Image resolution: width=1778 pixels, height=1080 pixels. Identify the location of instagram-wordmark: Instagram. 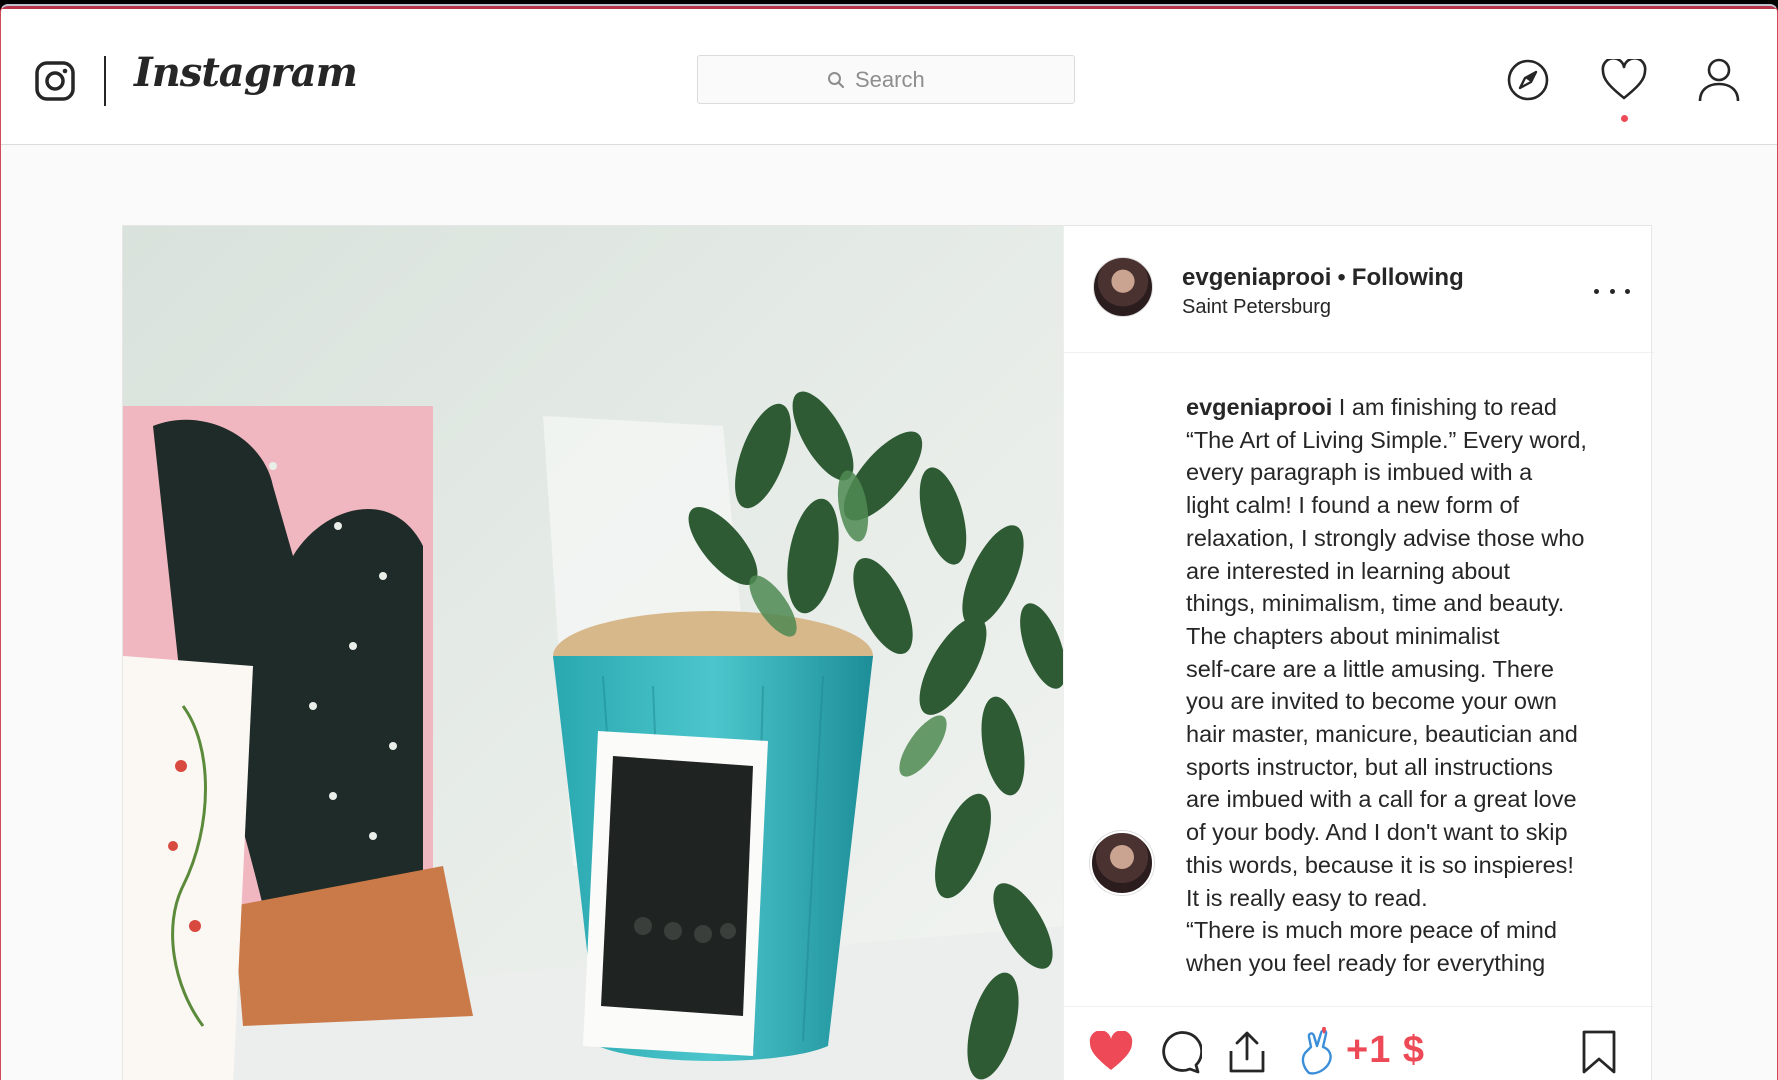
(246, 72).